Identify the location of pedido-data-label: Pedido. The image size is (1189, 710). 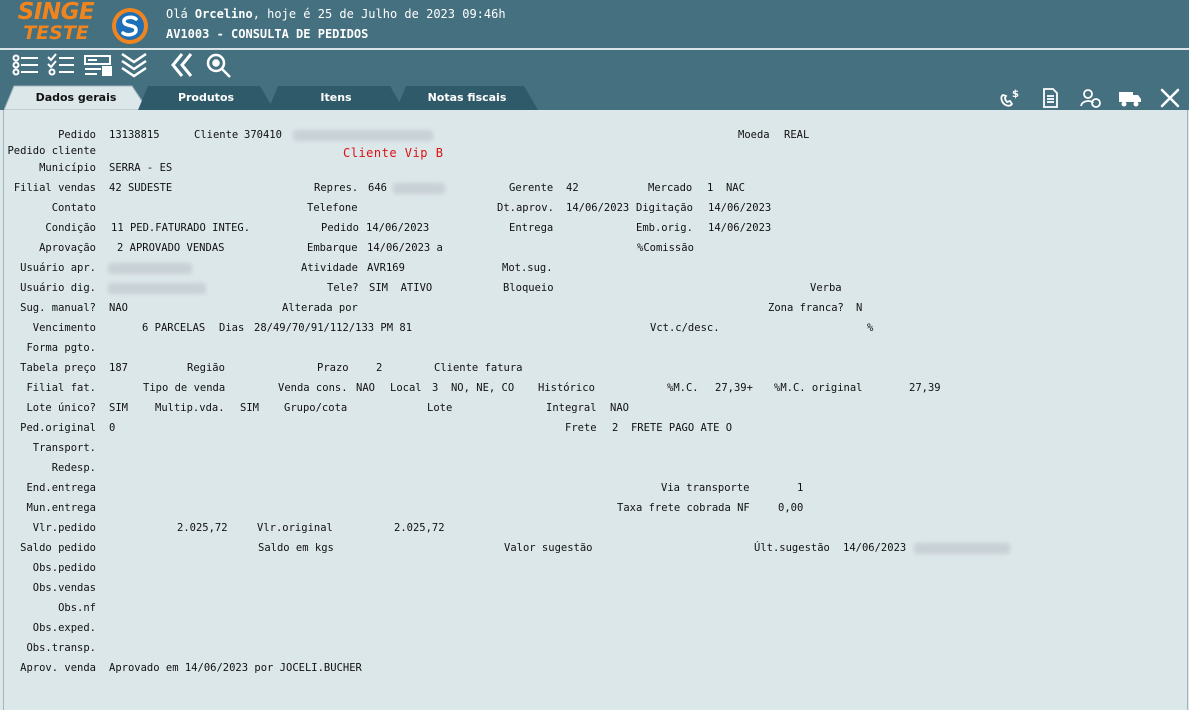
(340, 228).